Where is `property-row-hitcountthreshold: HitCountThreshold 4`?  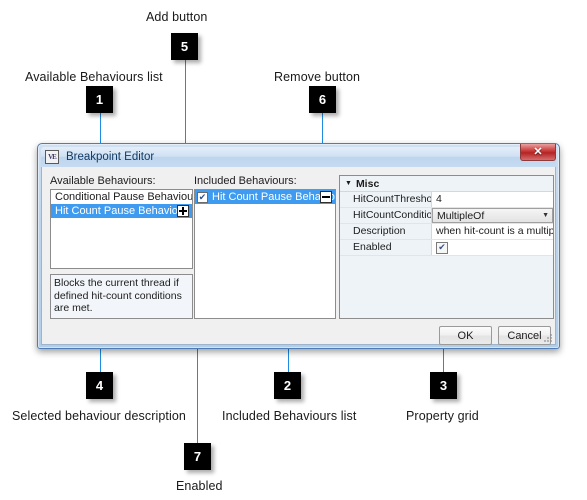
property-row-hitcountthreshold: HitCountThreshold 4 is located at coordinates (446, 200).